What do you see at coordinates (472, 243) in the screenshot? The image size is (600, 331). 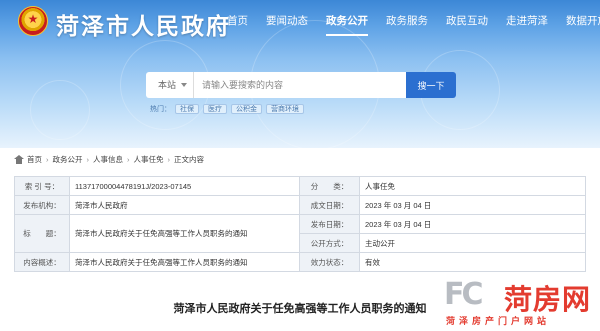 I see `publish-method-value: 主动公开` at bounding box center [472, 243].